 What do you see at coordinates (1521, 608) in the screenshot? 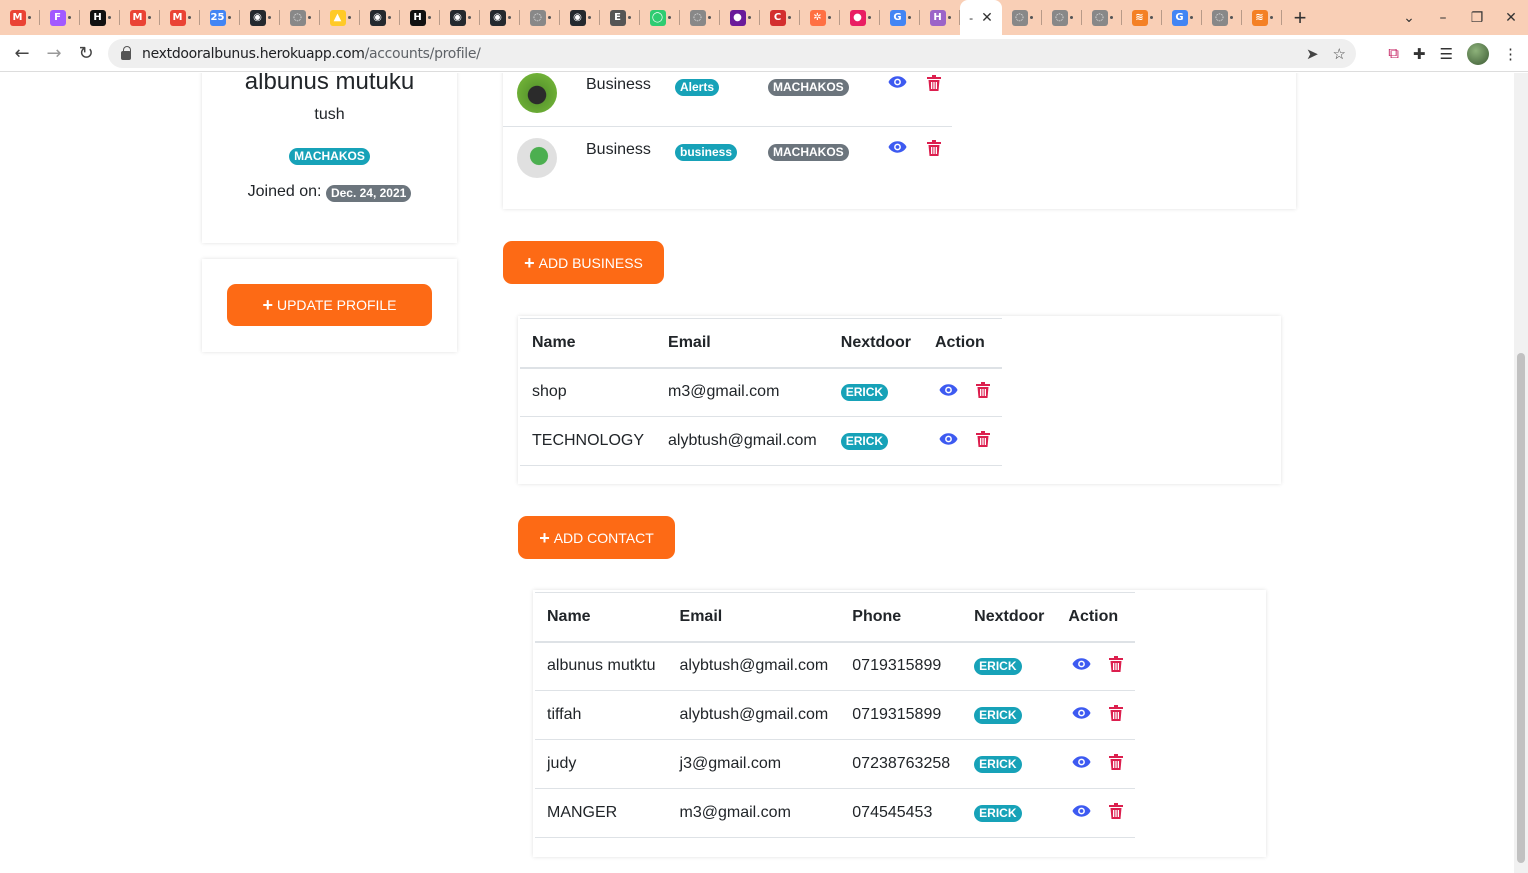
I see `scrollbar-thumb` at bounding box center [1521, 608].